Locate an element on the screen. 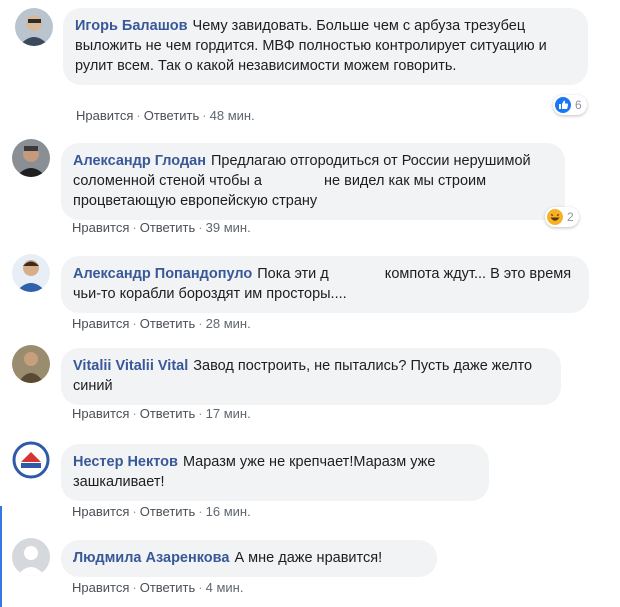 Image resolution: width=620 pixels, height=607 pixels. comment-author-link: Нестер Нектов is located at coordinates (125, 462).